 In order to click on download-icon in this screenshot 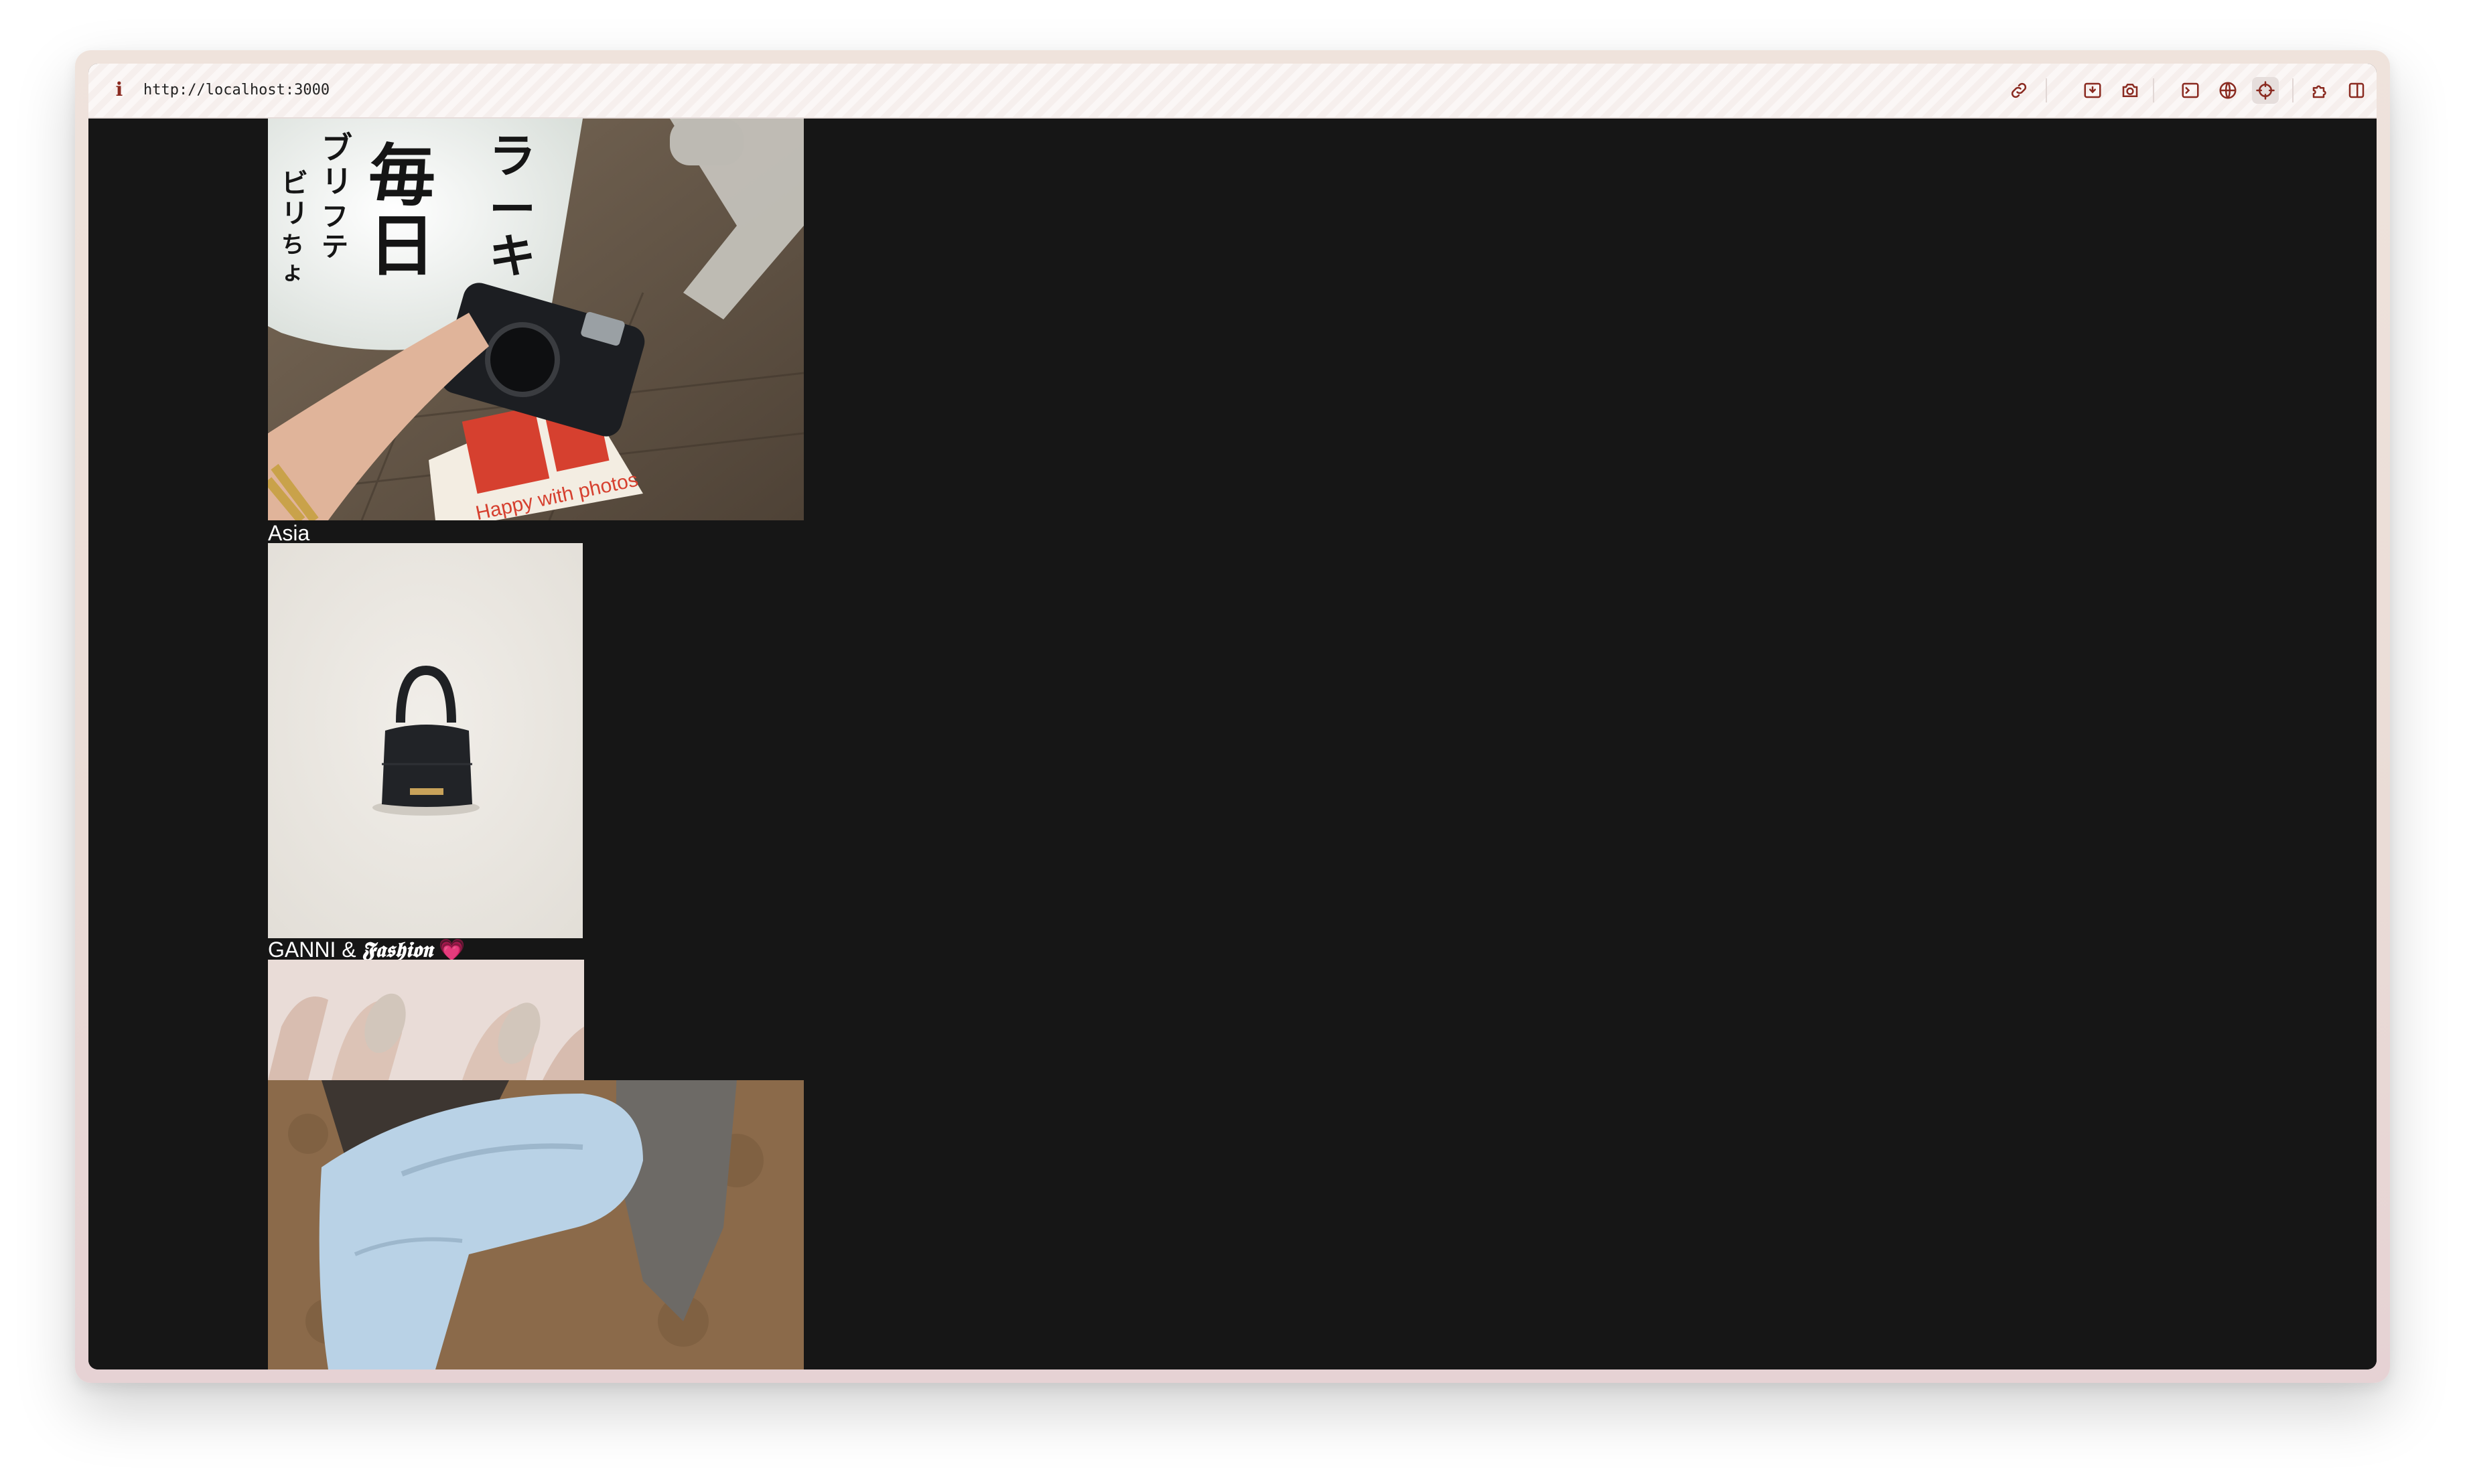, I will do `click(2092, 90)`.